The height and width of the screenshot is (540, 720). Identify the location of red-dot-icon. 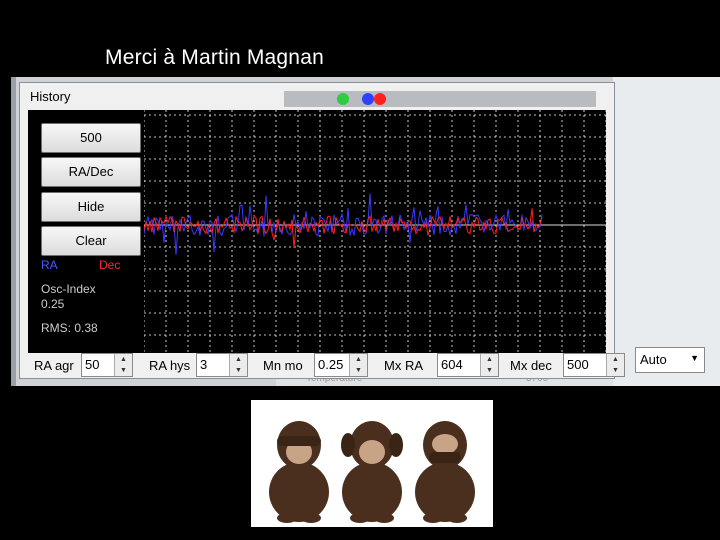
(380, 99).